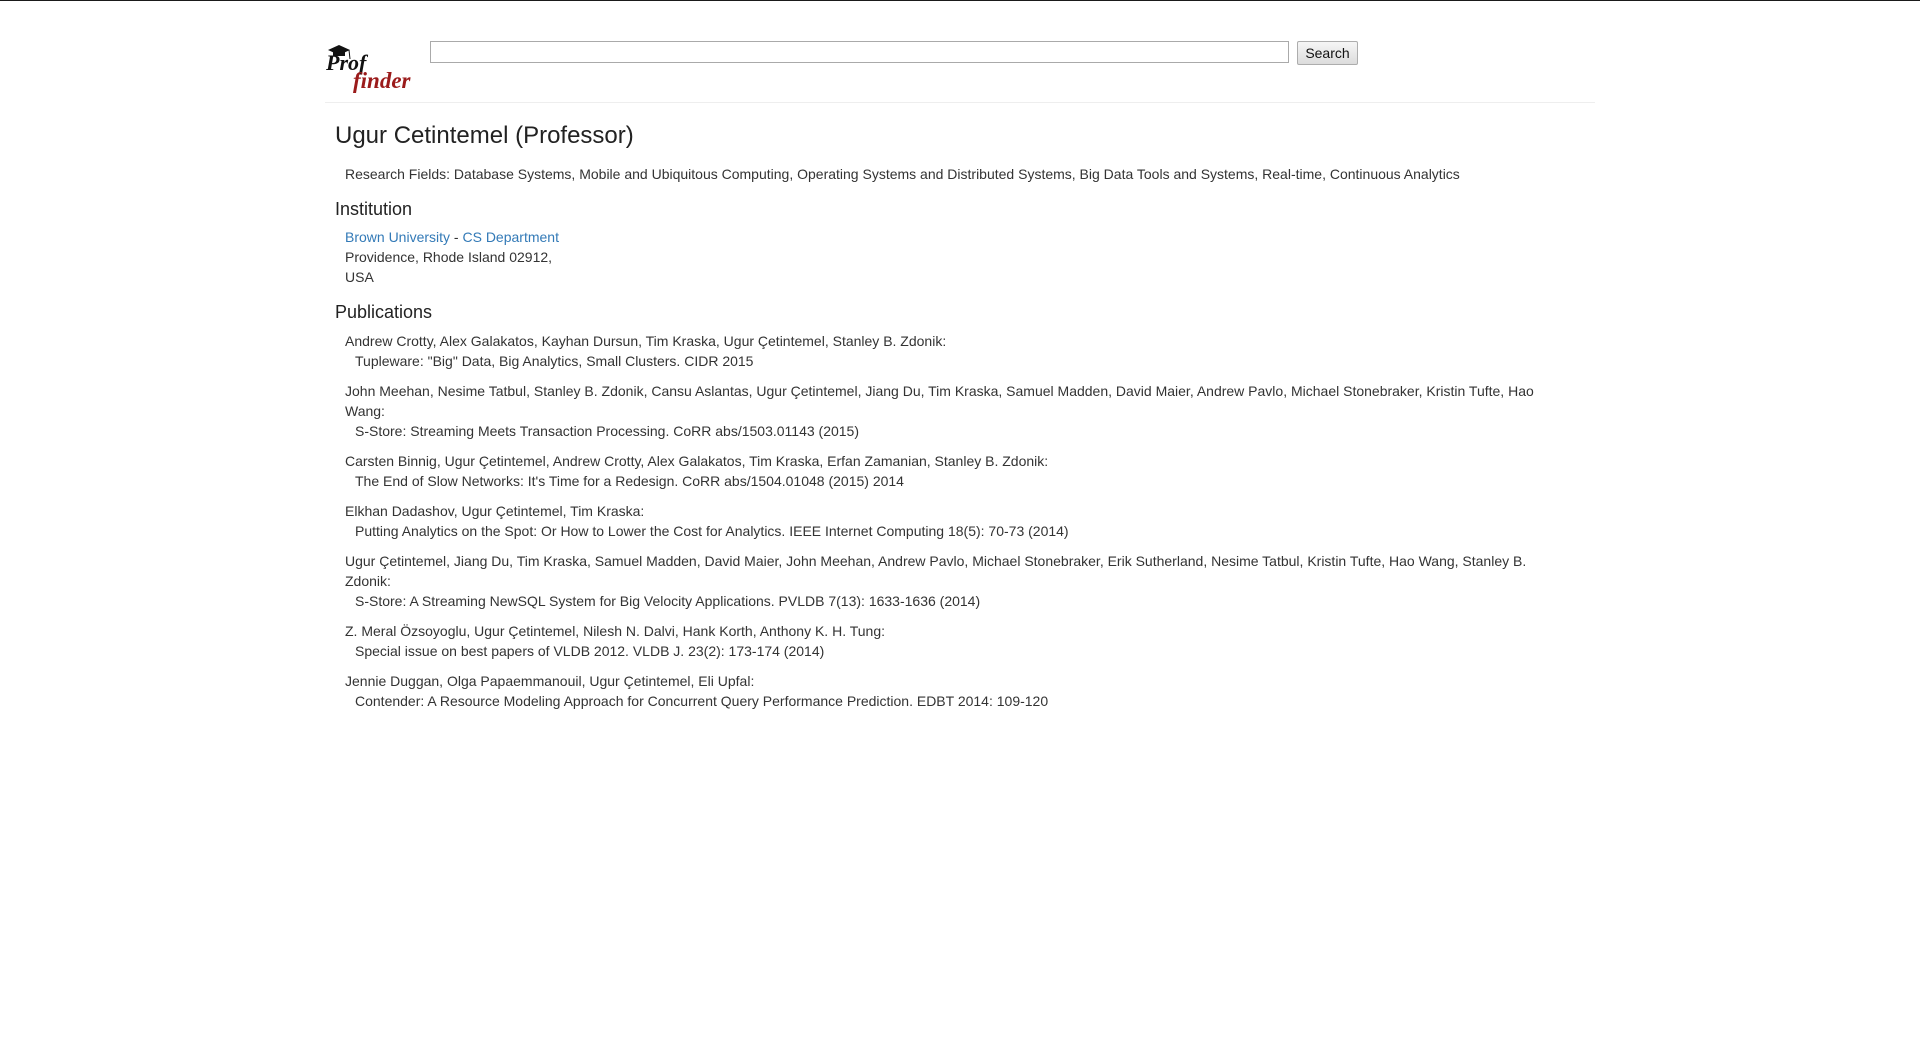  I want to click on proffinder-logo: Prof finder, so click(377, 70).